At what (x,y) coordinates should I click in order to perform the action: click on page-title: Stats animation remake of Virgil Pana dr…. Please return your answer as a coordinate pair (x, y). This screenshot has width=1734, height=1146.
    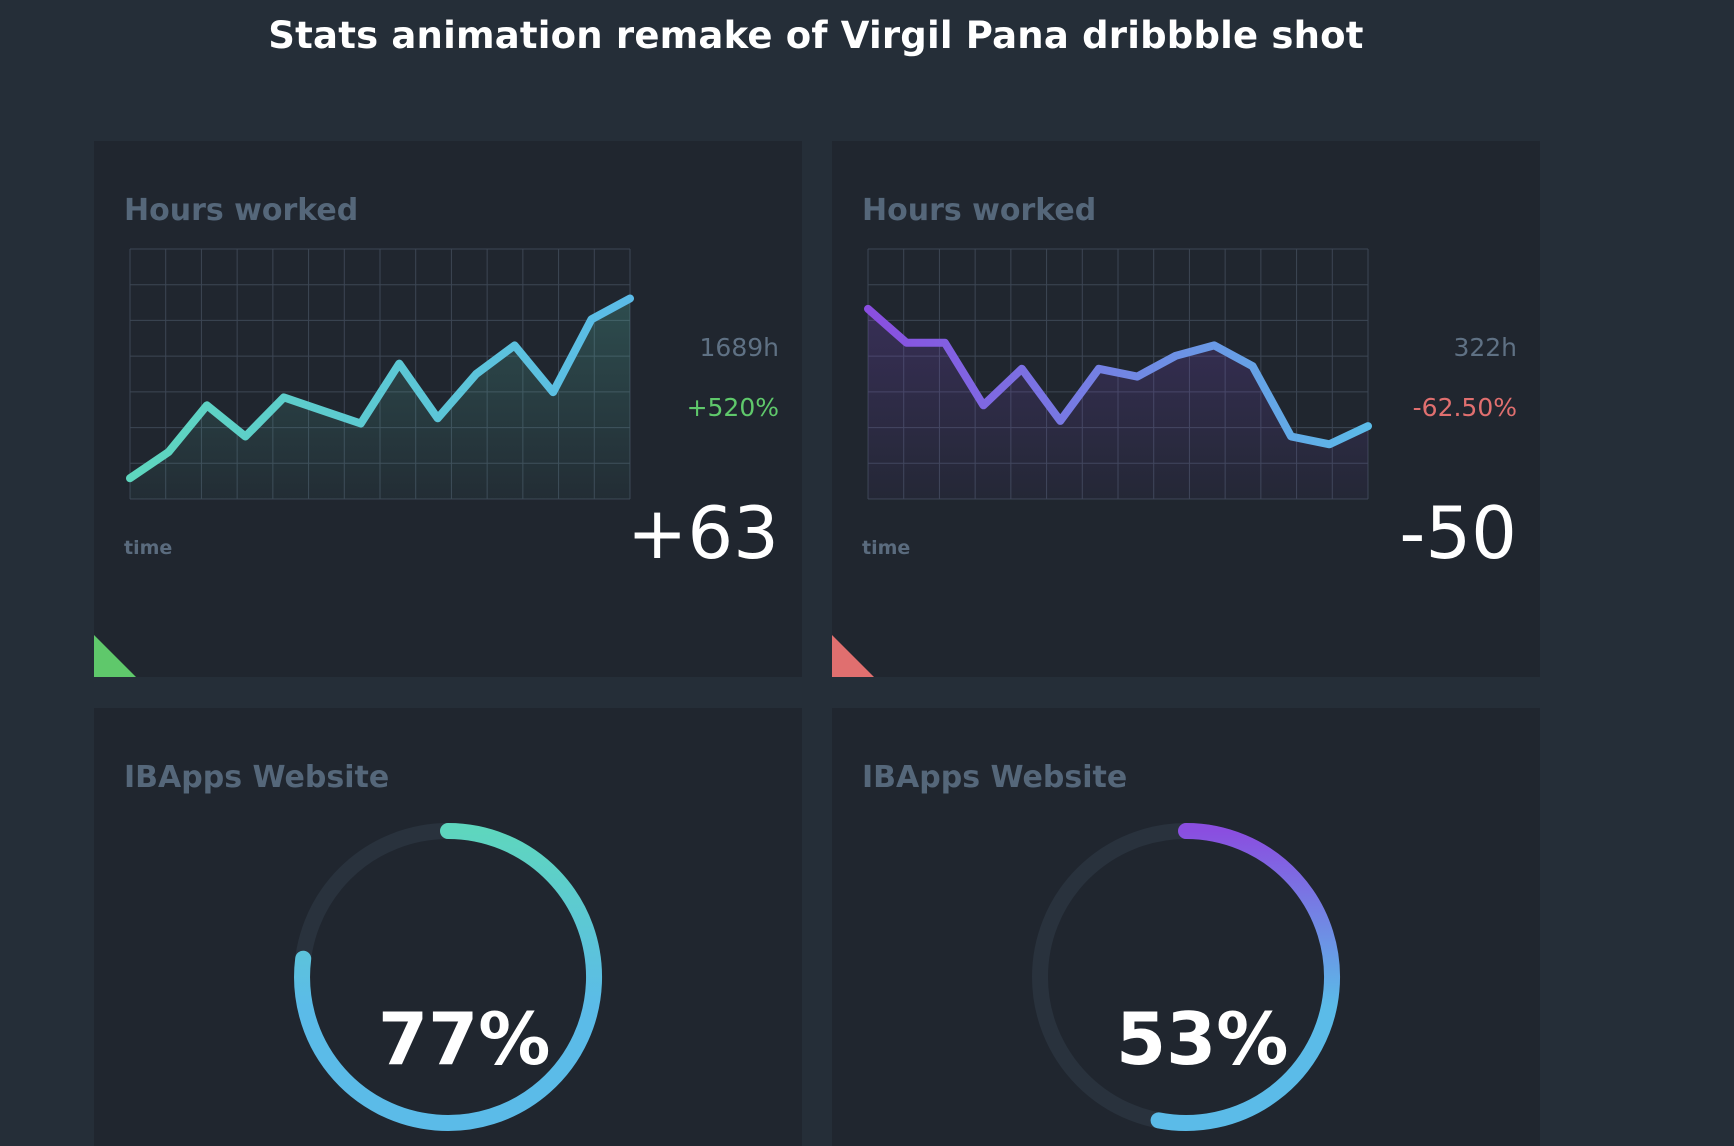
    Looking at the image, I should click on (816, 35).